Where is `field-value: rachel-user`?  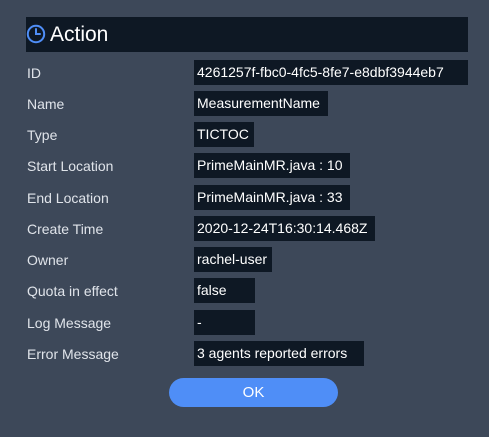
field-value: rachel-user is located at coordinates (233, 259).